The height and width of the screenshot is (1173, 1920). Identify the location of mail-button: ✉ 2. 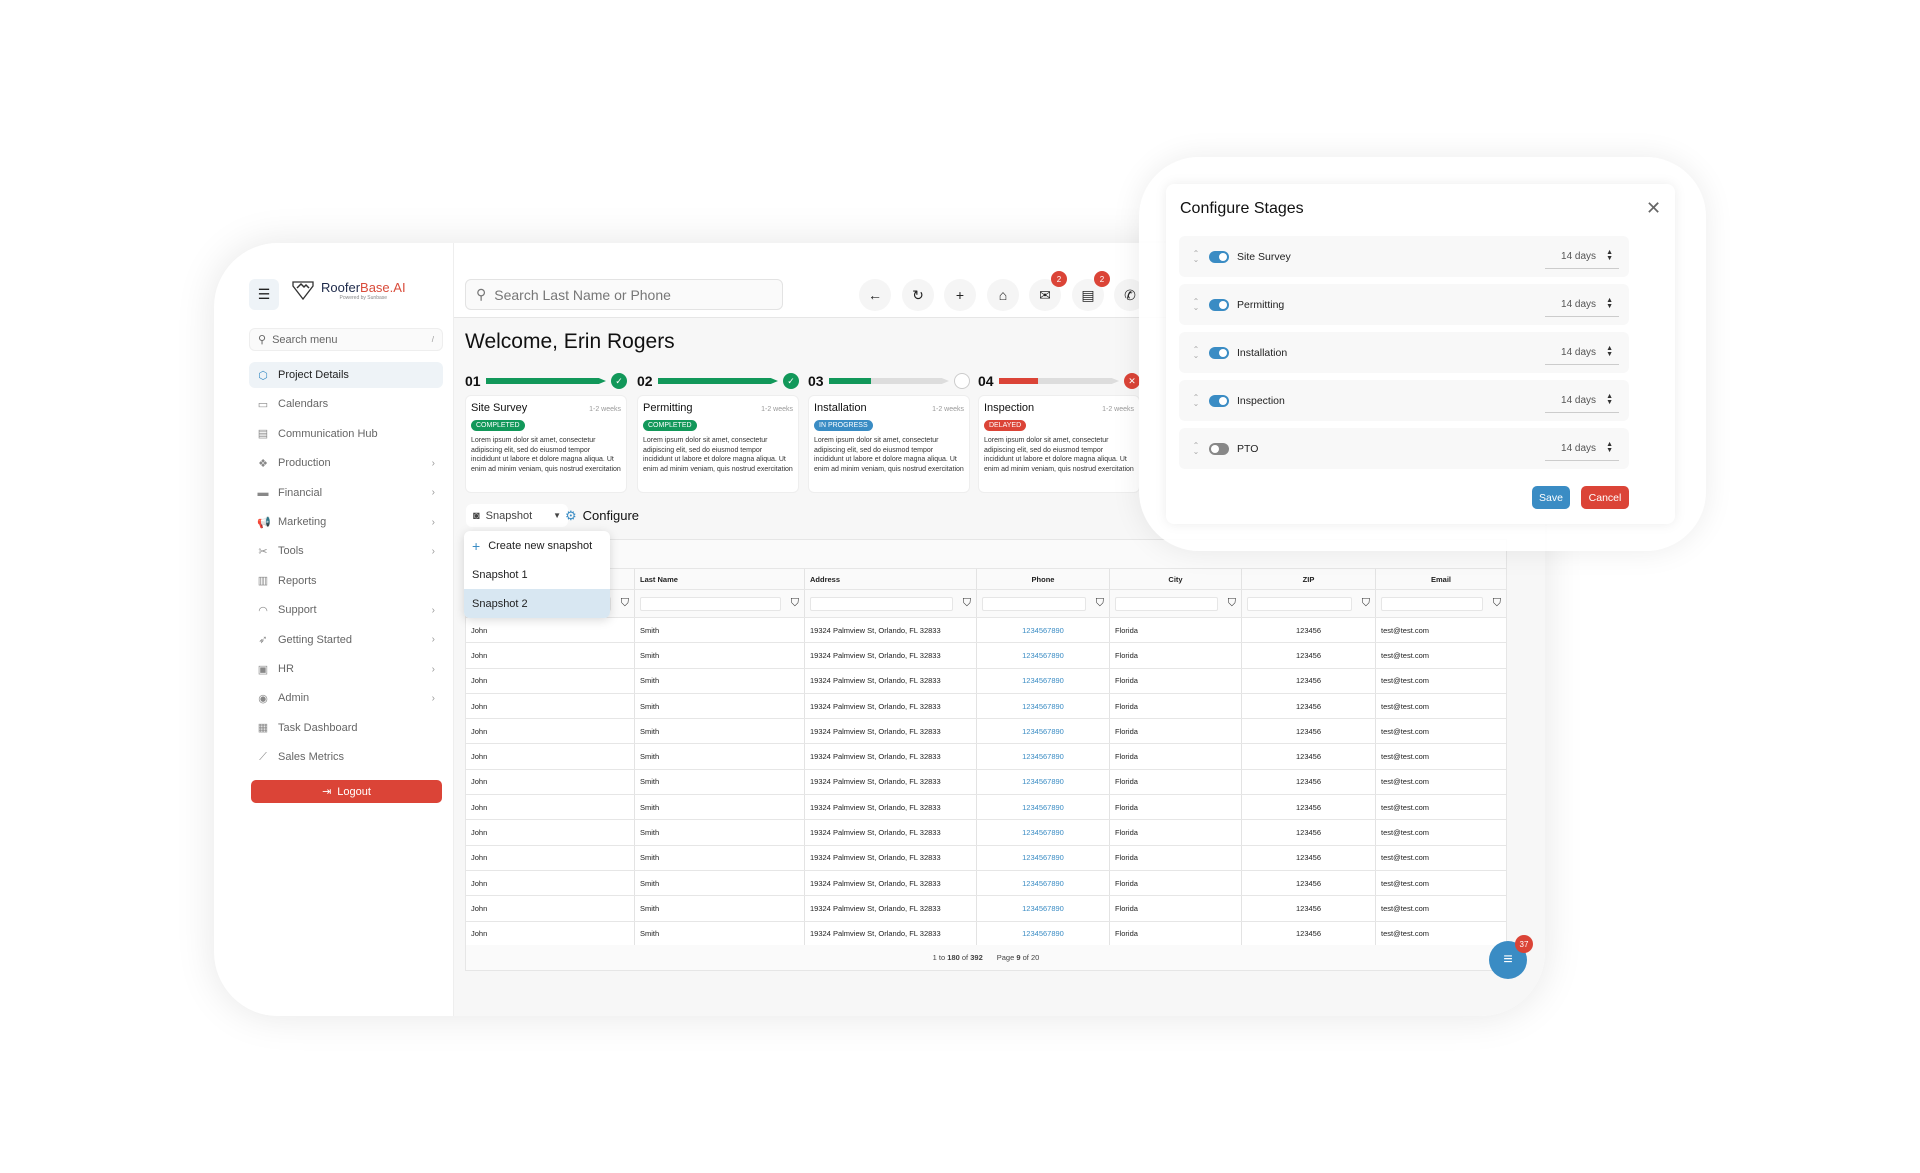
(1048, 291).